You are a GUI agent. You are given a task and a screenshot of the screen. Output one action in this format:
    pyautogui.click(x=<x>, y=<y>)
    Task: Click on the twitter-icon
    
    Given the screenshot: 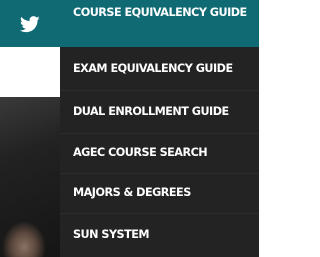 What is the action you would take?
    pyautogui.click(x=30, y=23)
    